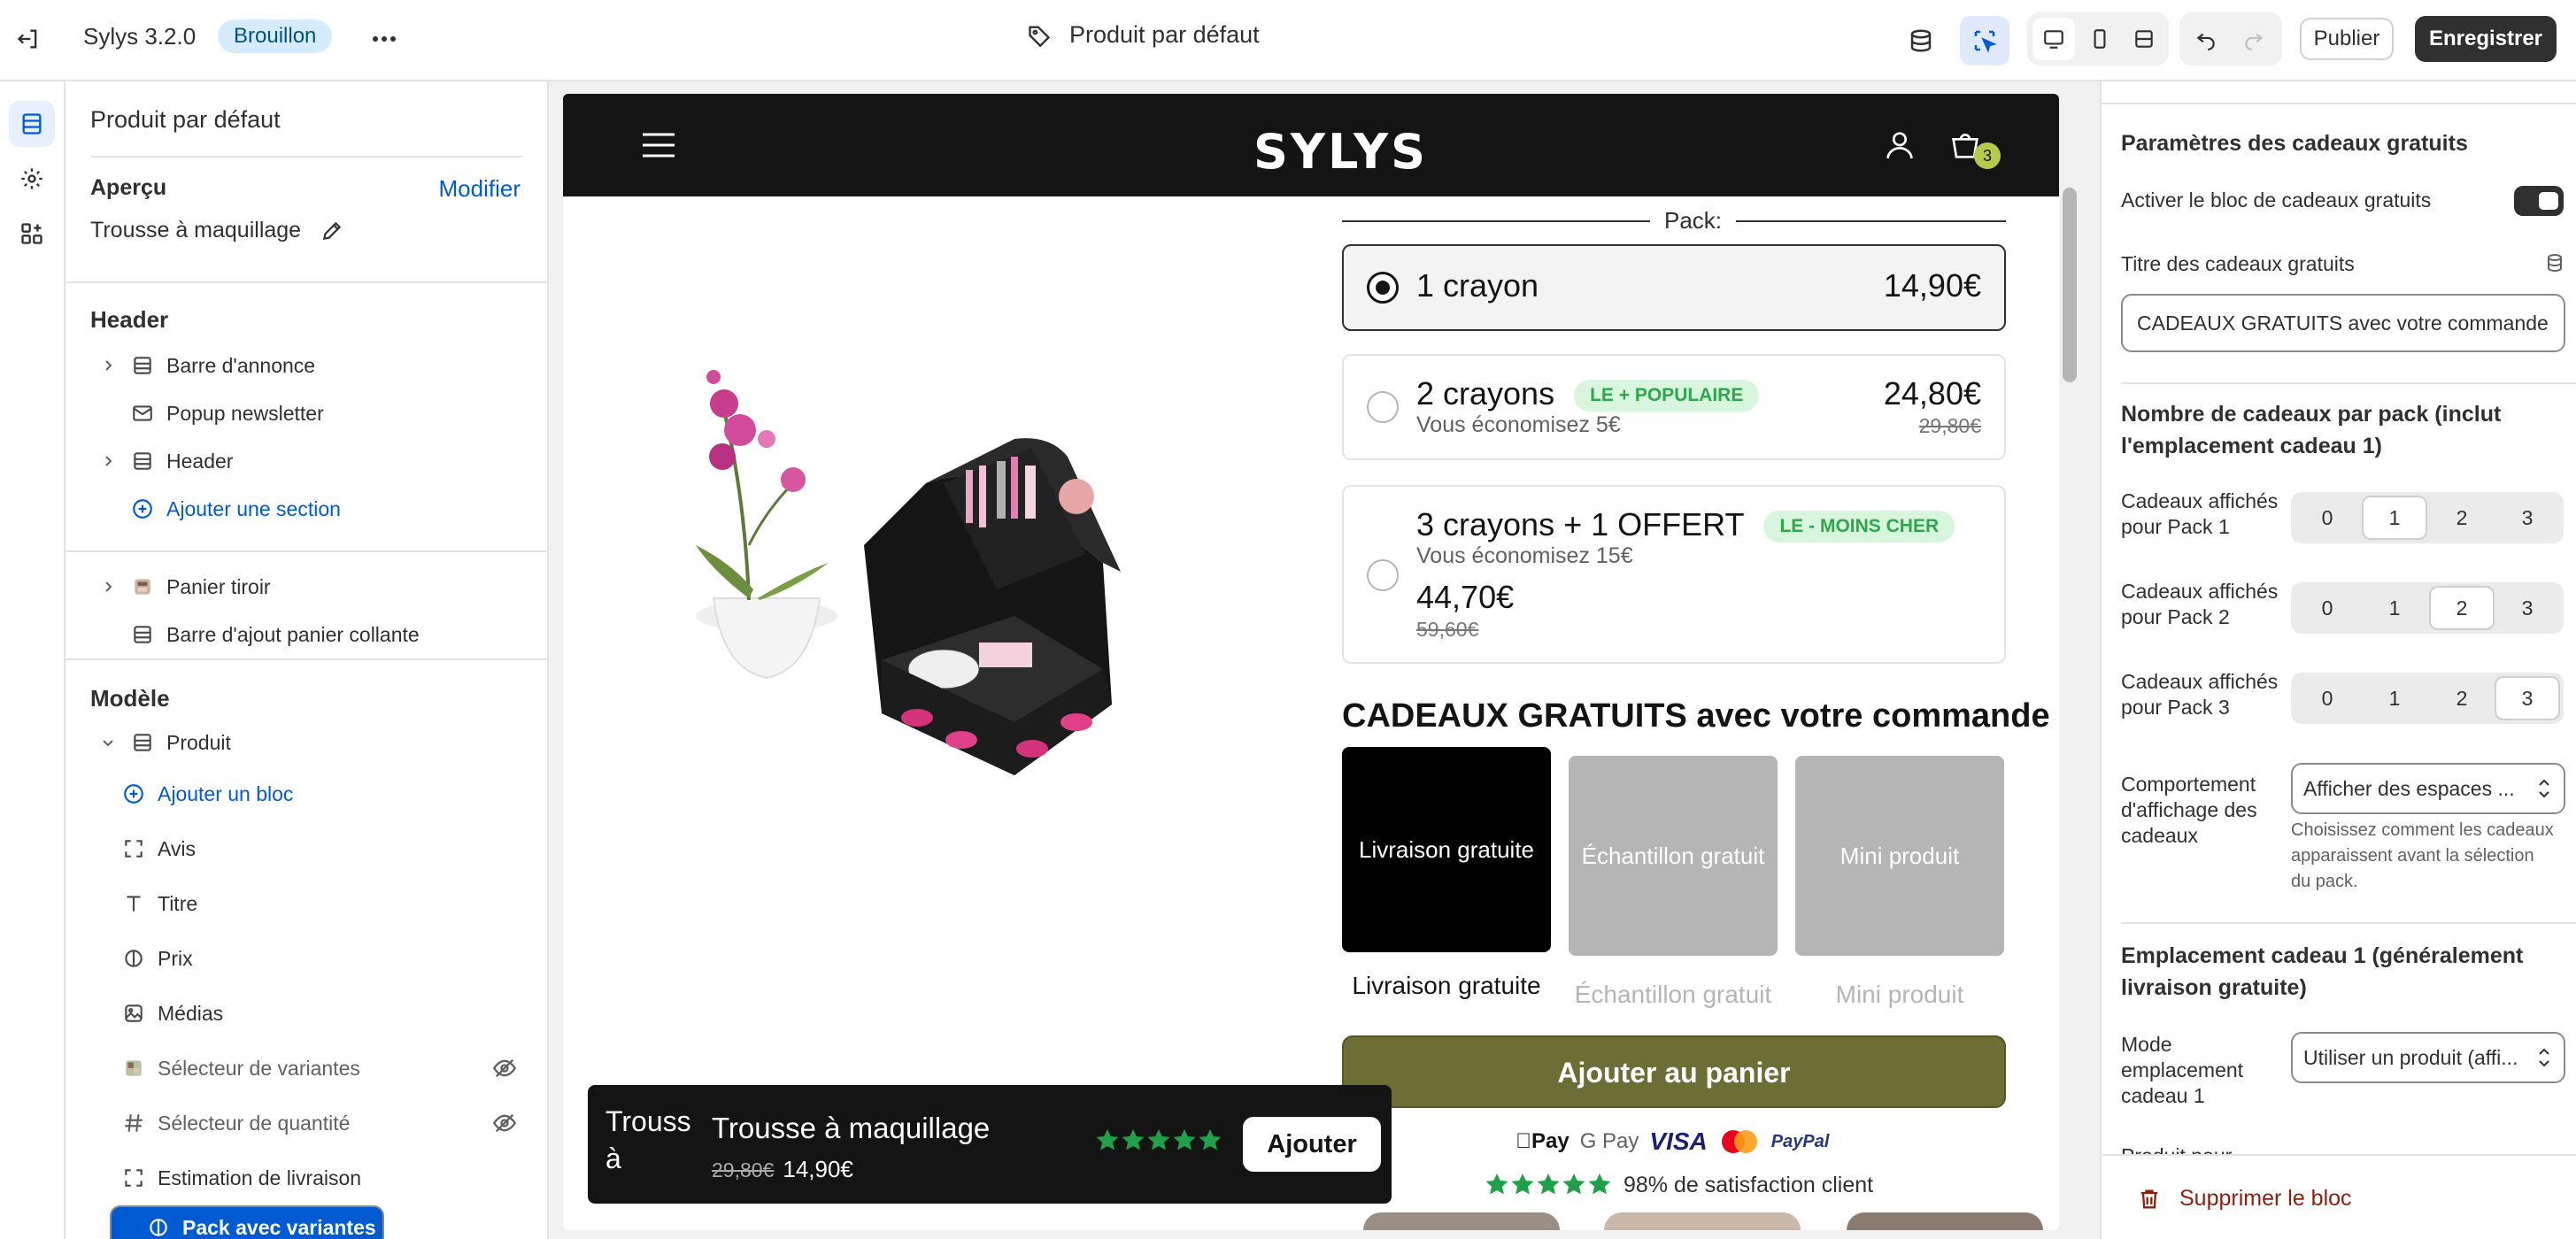  What do you see at coordinates (2230, 39) in the screenshot?
I see `history-controls` at bounding box center [2230, 39].